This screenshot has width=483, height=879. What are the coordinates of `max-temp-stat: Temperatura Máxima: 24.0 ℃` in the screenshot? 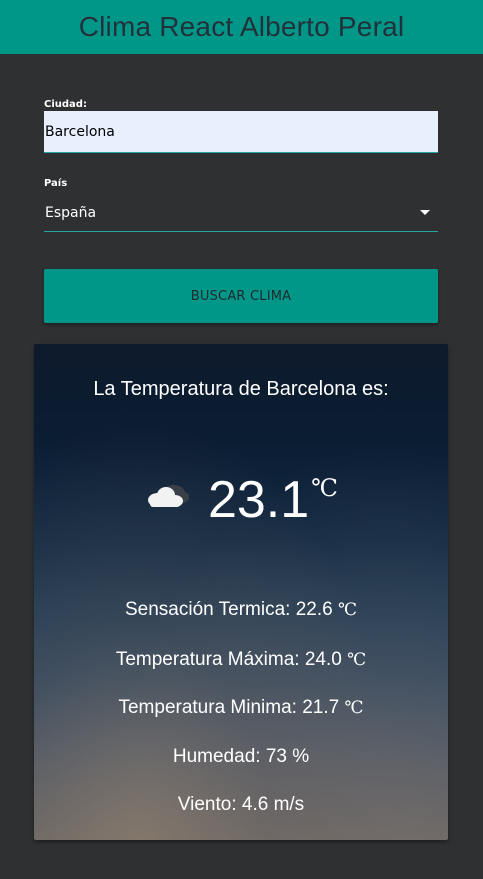 It's located at (241, 660).